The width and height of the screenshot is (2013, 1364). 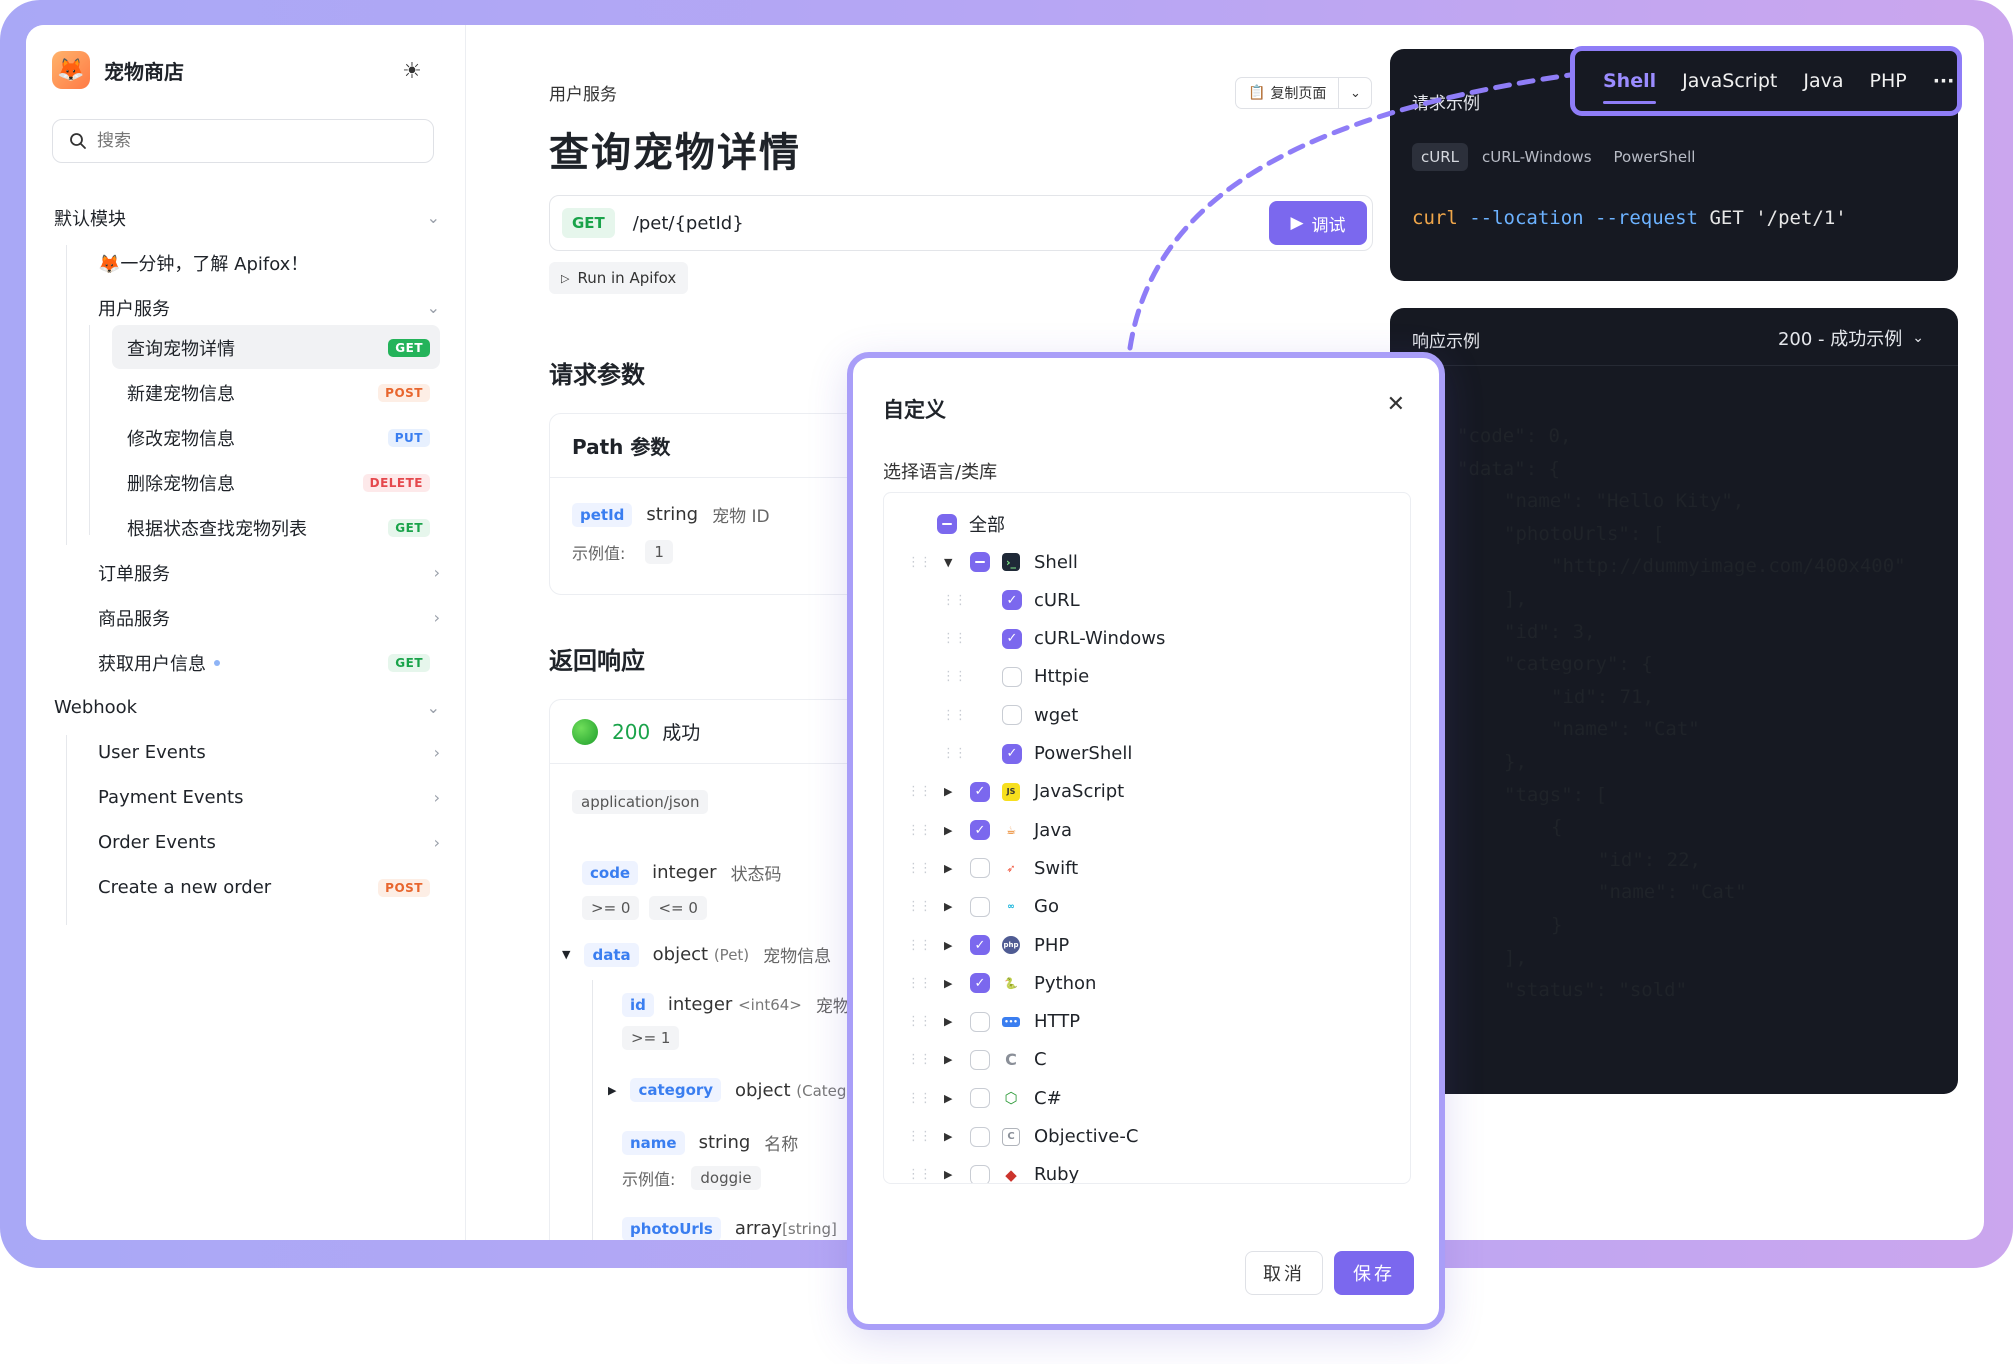 I want to click on search-box, so click(x=243, y=141).